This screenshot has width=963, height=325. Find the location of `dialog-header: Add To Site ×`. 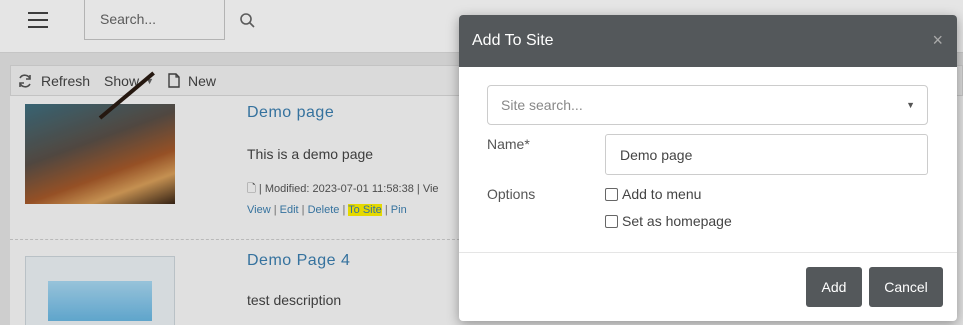

dialog-header: Add To Site × is located at coordinates (708, 41).